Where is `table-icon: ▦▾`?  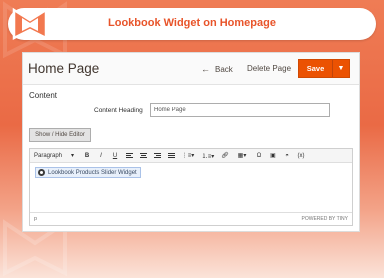
table-icon: ▦▾ is located at coordinates (242, 156).